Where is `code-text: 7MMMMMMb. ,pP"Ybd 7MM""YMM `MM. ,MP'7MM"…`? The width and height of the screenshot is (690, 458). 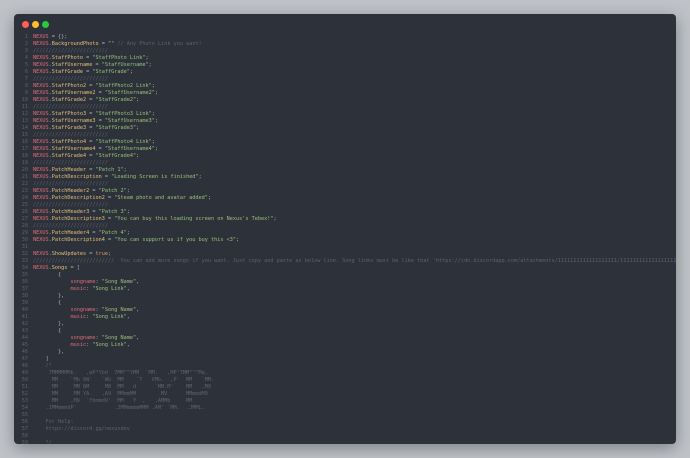 code-text: 7MMMMMMb. ,pP"Ybd 7MM""YMM `MM. ,MP'7MM"… is located at coordinates (120, 373).